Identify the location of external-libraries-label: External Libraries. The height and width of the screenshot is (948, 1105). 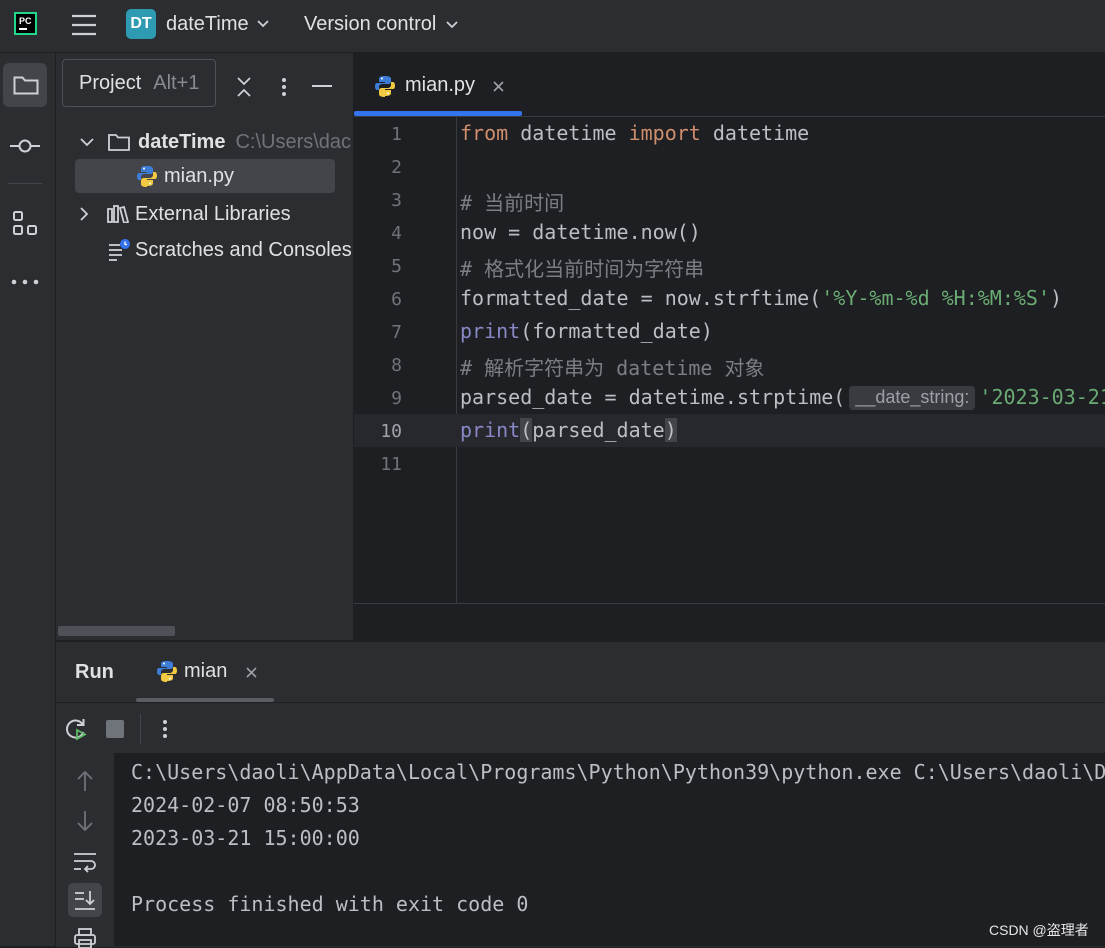
(213, 213).